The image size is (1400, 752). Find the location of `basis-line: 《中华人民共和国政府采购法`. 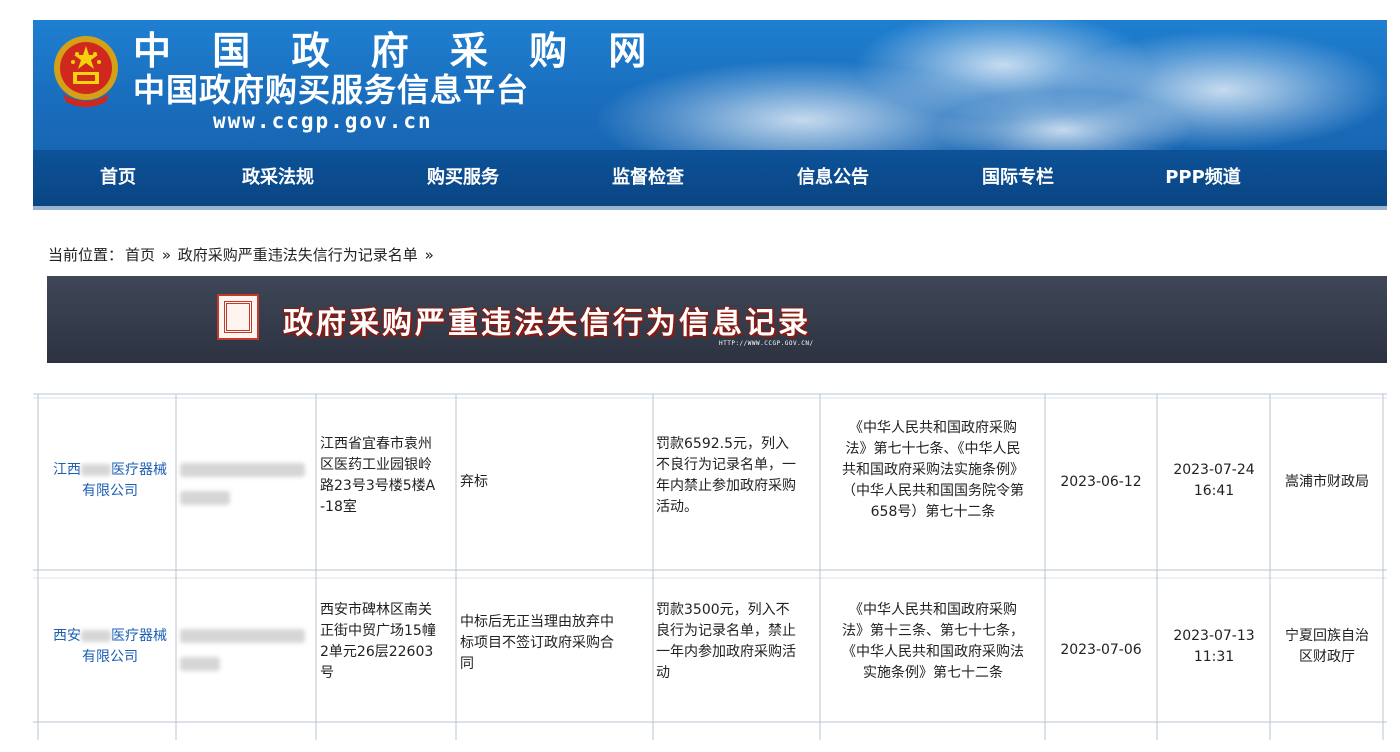

basis-line: 《中华人民共和国政府采购法 is located at coordinates (933, 652).